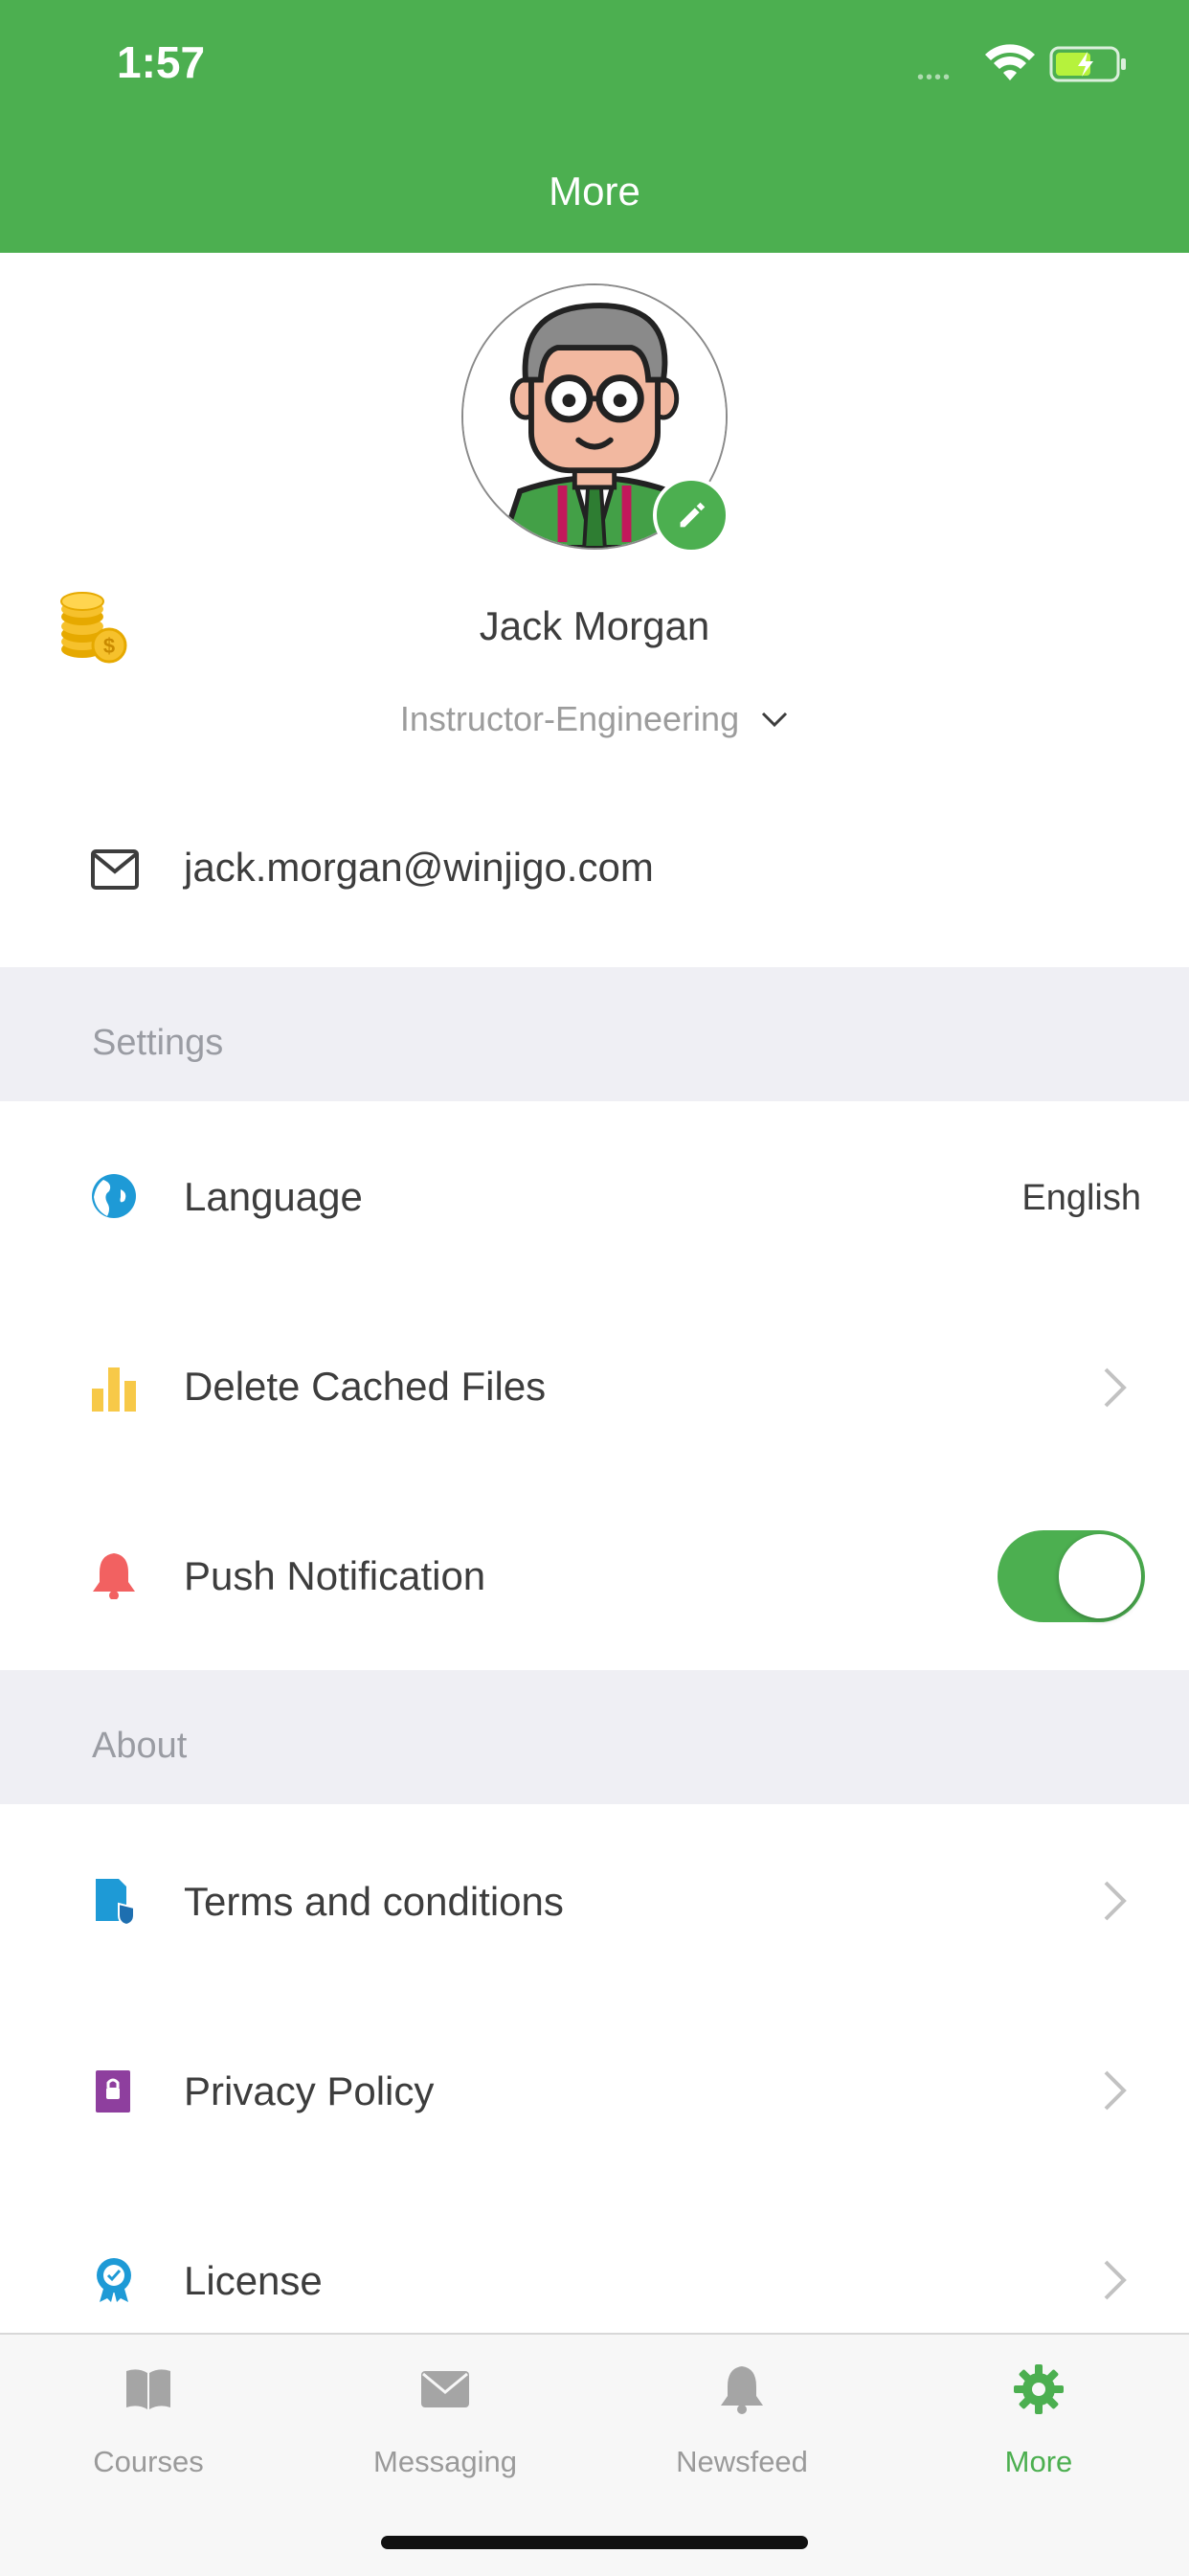  What do you see at coordinates (594, 1899) in the screenshot?
I see `terms-row` at bounding box center [594, 1899].